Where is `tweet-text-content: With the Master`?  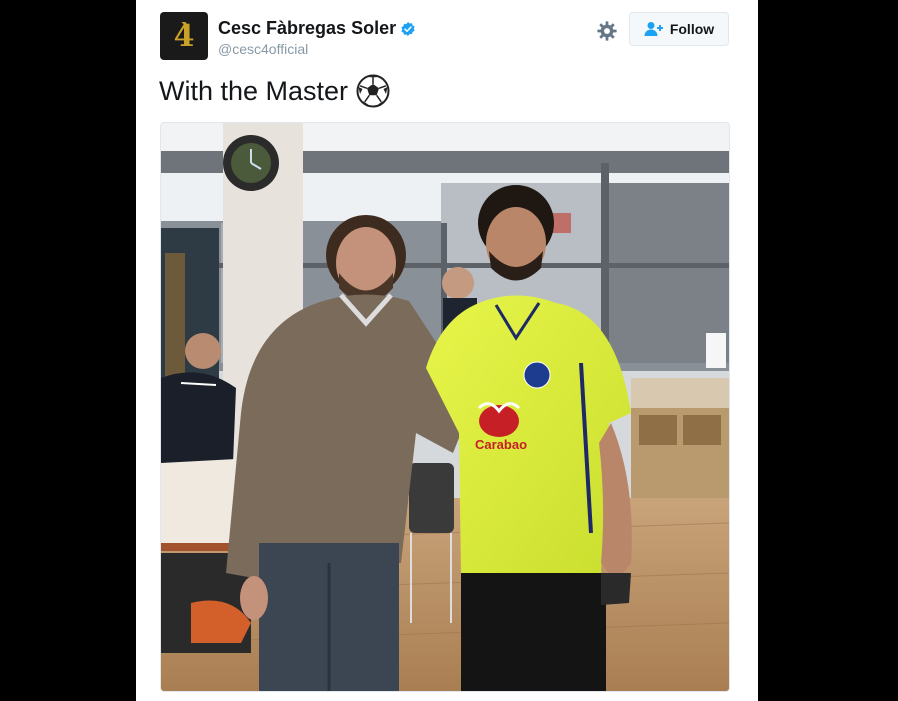
tweet-text-content: With the Master is located at coordinates (254, 90).